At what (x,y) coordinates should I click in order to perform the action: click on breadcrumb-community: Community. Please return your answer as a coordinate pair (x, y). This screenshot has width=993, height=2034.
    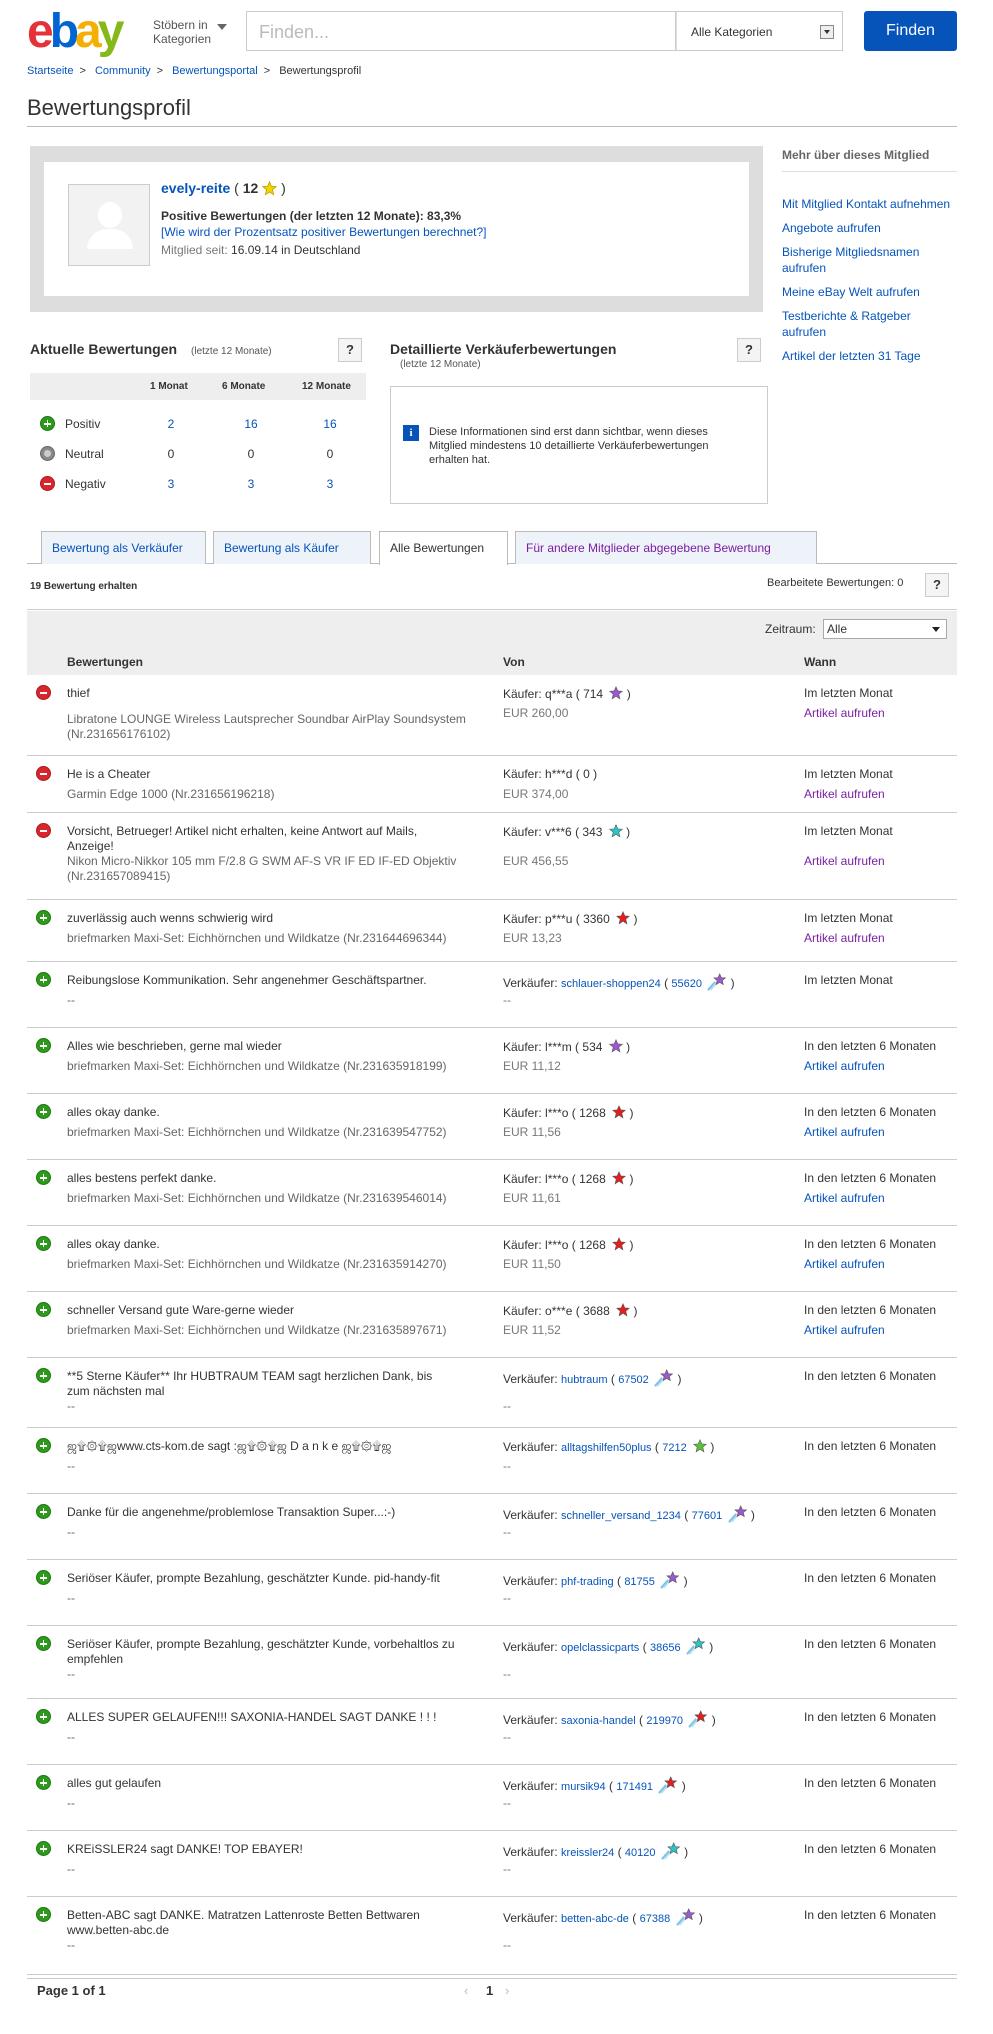
    Looking at the image, I should click on (123, 71).